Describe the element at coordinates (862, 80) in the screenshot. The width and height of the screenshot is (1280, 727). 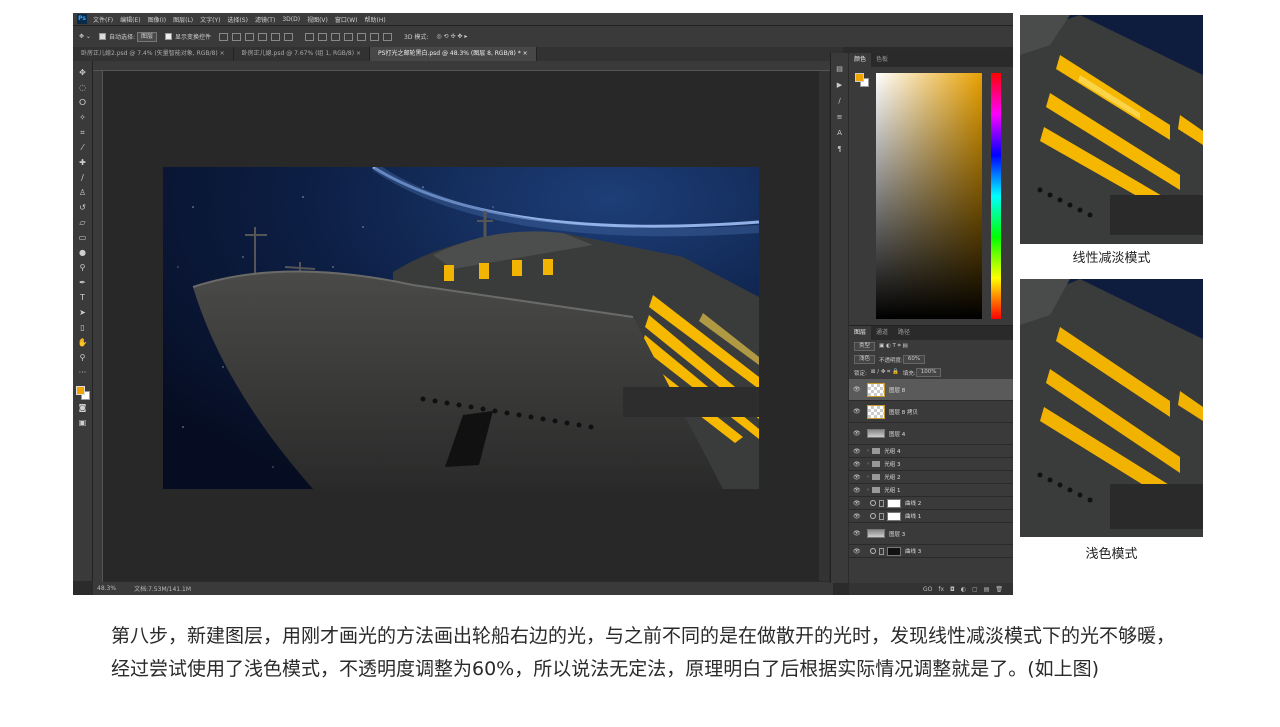
I see `color-swatch` at that location.